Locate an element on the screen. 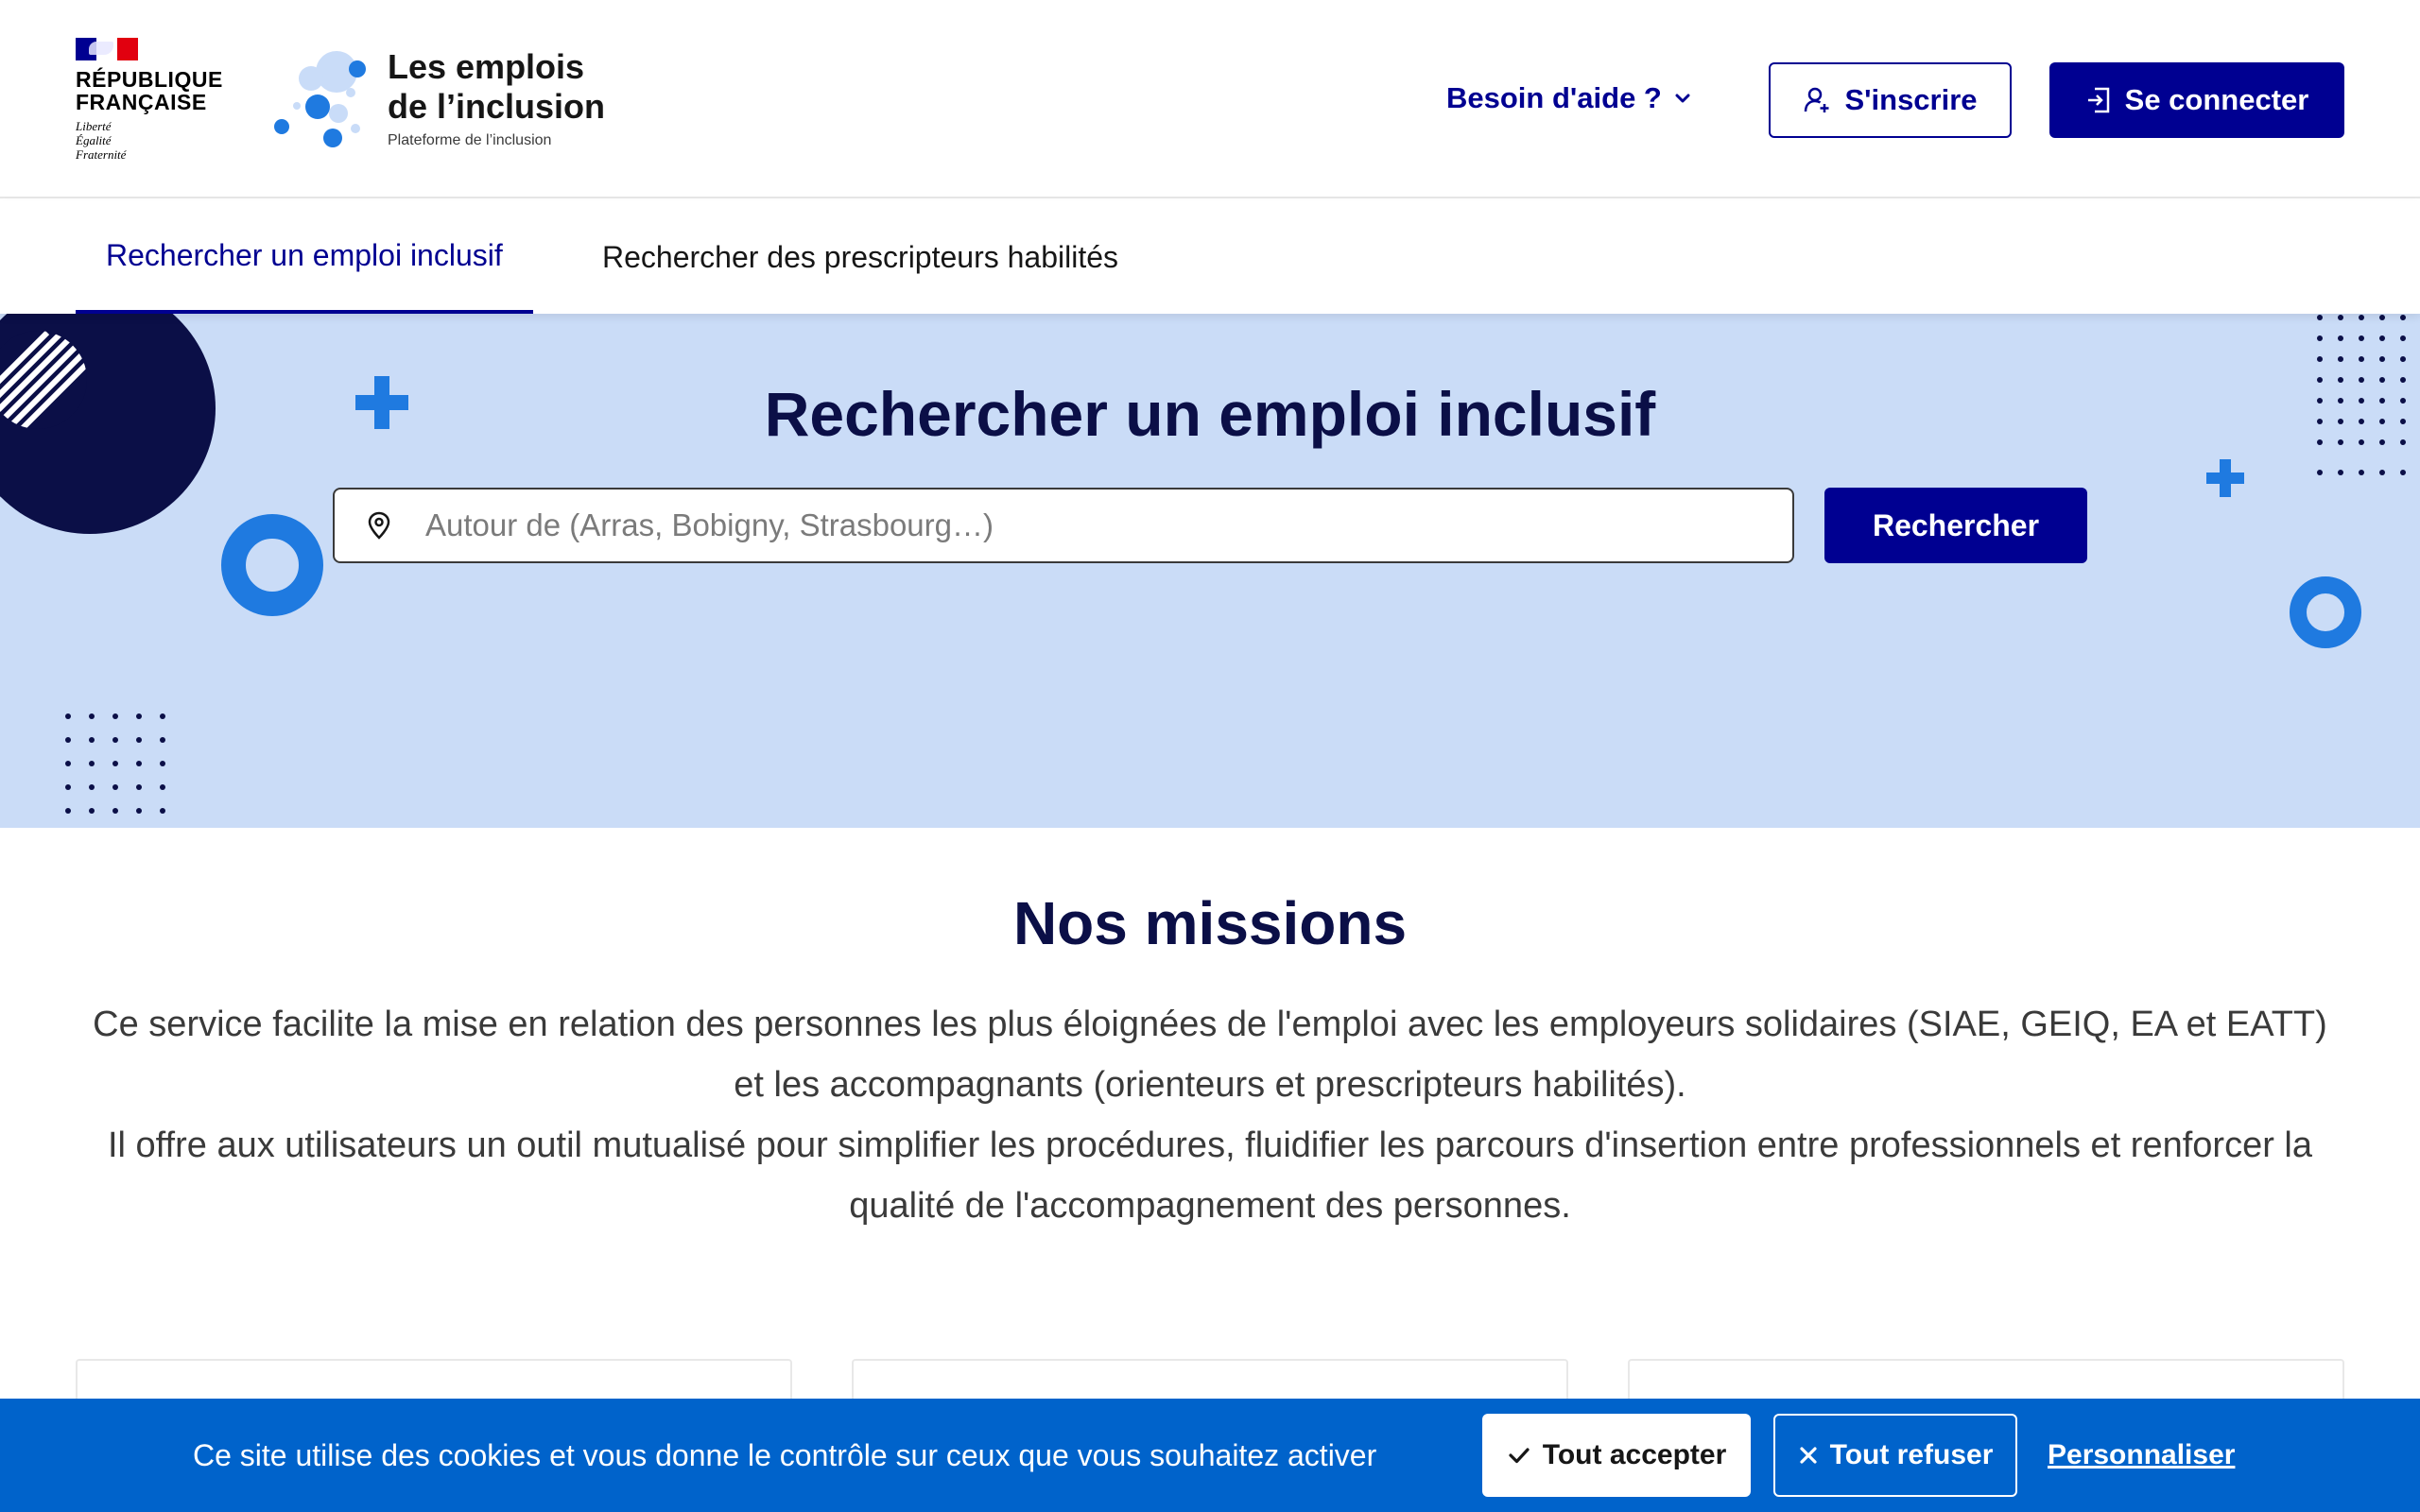 This screenshot has width=2420, height=1512. login-icon is located at coordinates (2098, 100).